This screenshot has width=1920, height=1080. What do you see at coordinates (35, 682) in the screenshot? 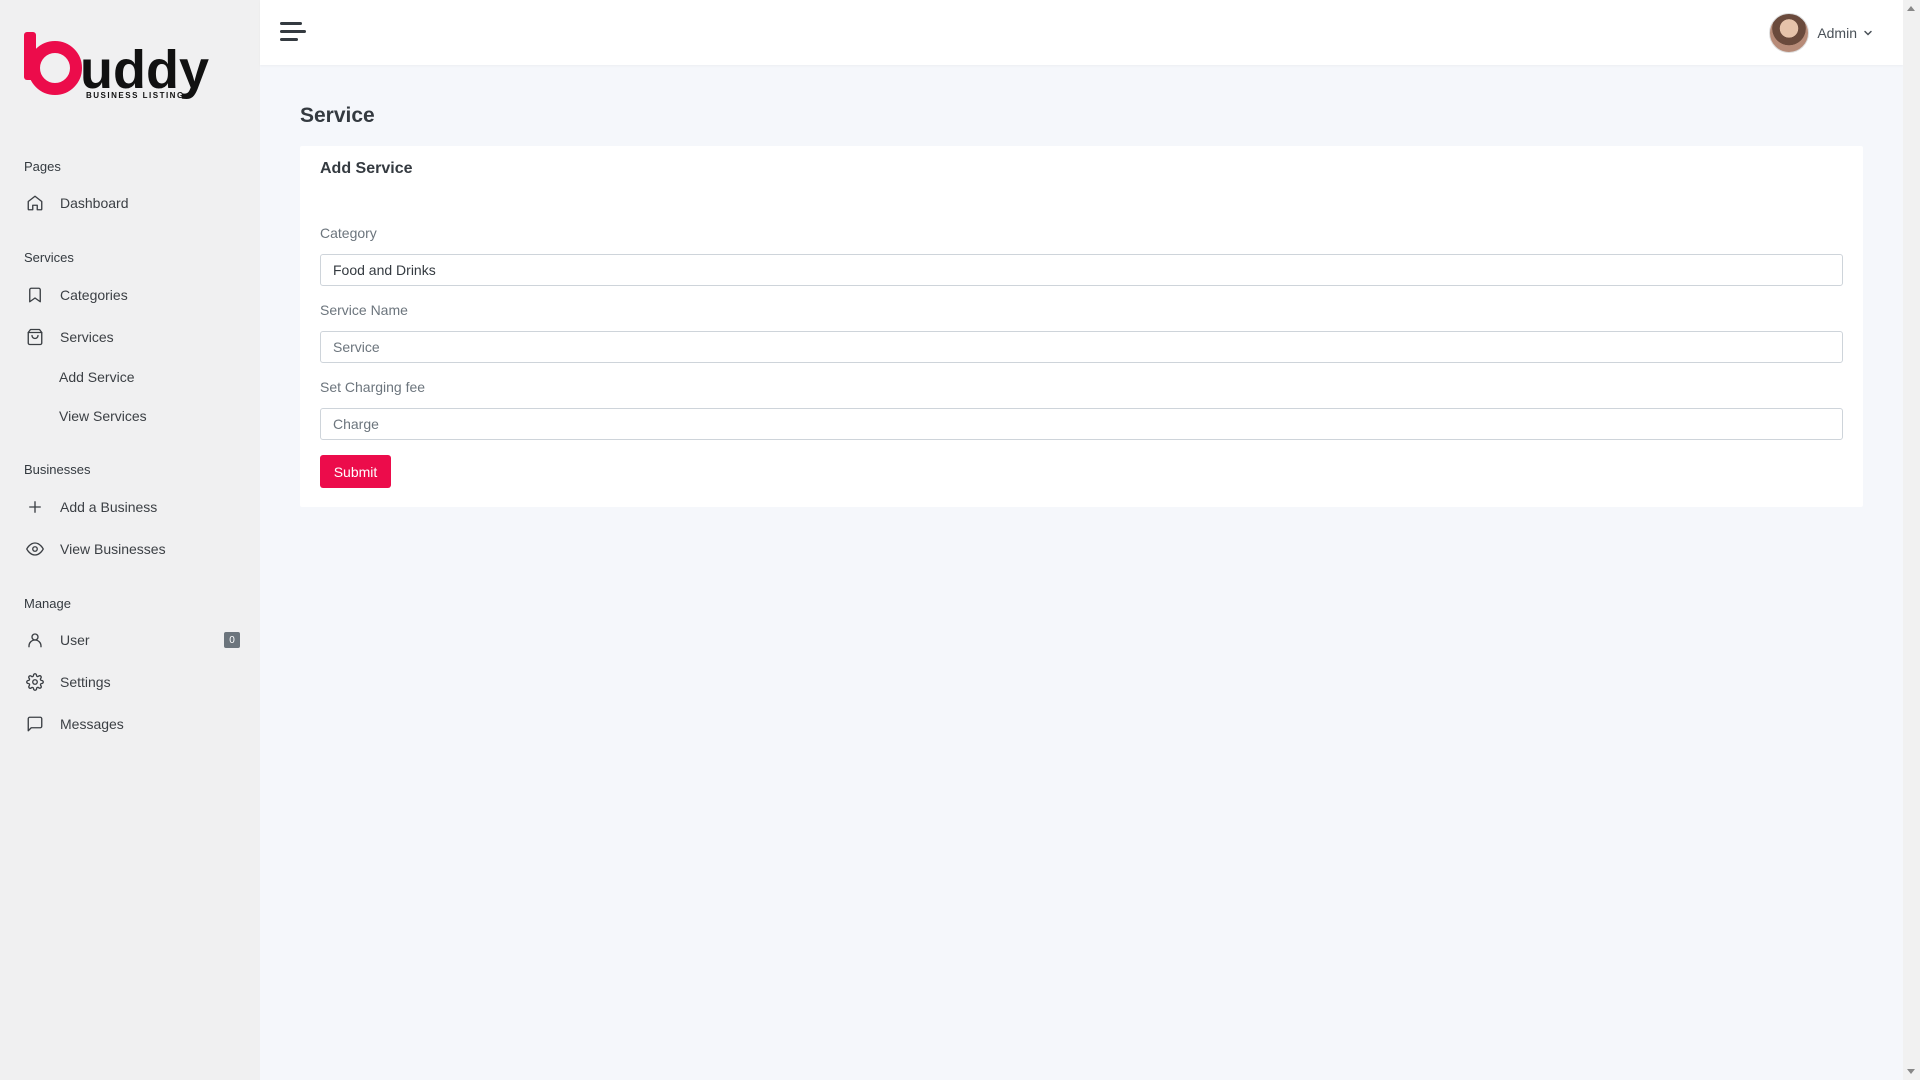
I see `gear-icon` at bounding box center [35, 682].